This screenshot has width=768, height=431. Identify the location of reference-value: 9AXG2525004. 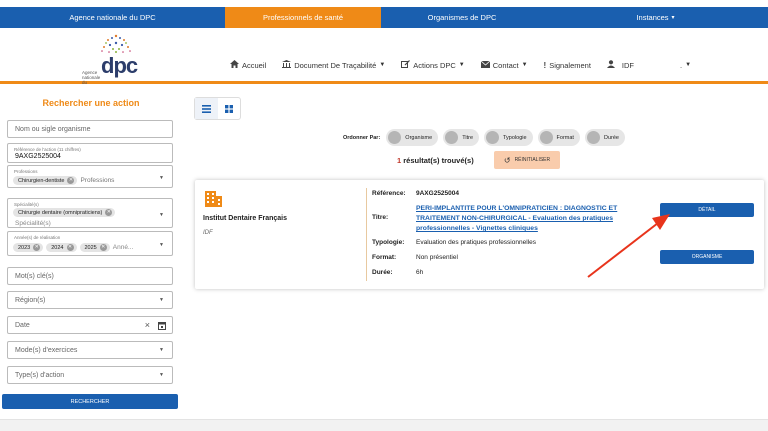
(38, 156).